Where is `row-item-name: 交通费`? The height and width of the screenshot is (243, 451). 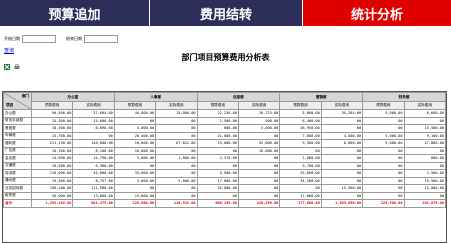
row-item-name: 交通费 is located at coordinates (17, 165).